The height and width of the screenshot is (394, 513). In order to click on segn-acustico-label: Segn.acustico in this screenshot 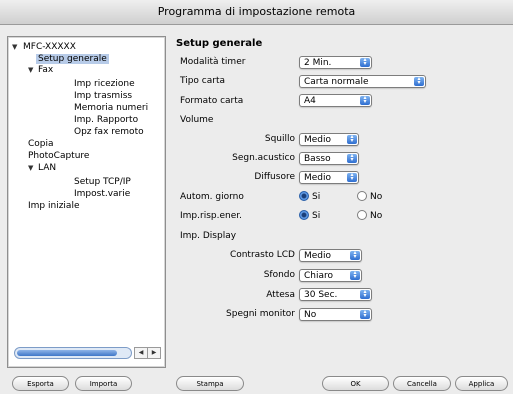, I will do `click(263, 158)`.